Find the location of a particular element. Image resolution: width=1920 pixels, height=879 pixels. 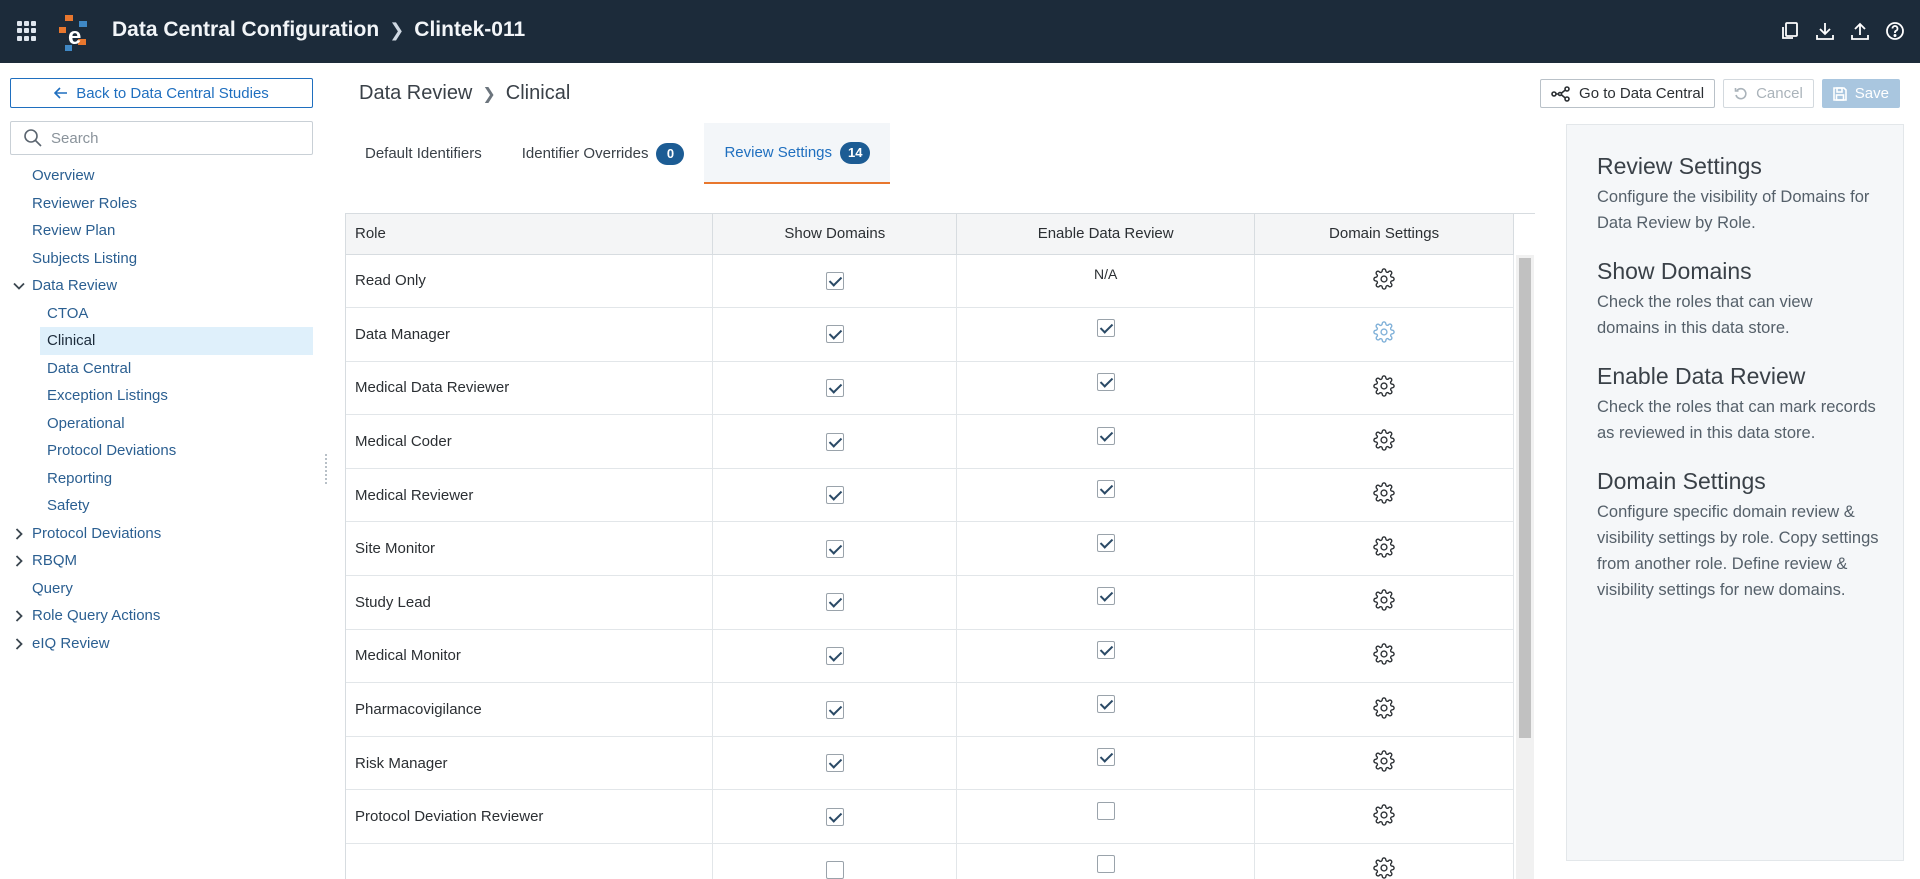

enable-data-review-cell: N/A is located at coordinates (1106, 281).